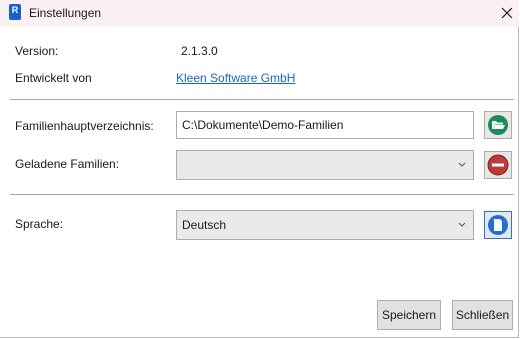 This screenshot has height=339, width=520. Describe the element at coordinates (204, 225) in the screenshot. I see `language-value: Deutsch` at that location.